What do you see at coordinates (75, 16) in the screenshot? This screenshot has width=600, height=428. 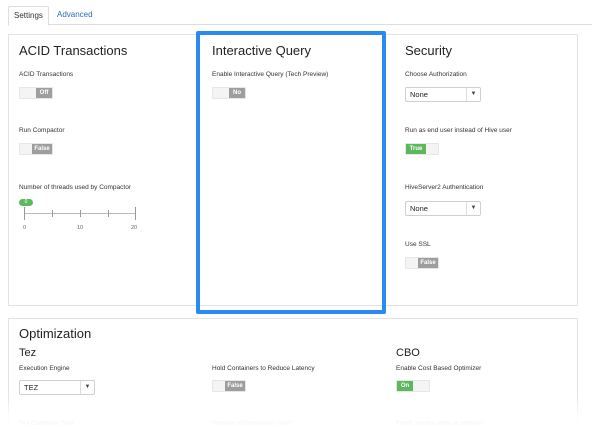 I see `tab-advanced: Advanced` at bounding box center [75, 16].